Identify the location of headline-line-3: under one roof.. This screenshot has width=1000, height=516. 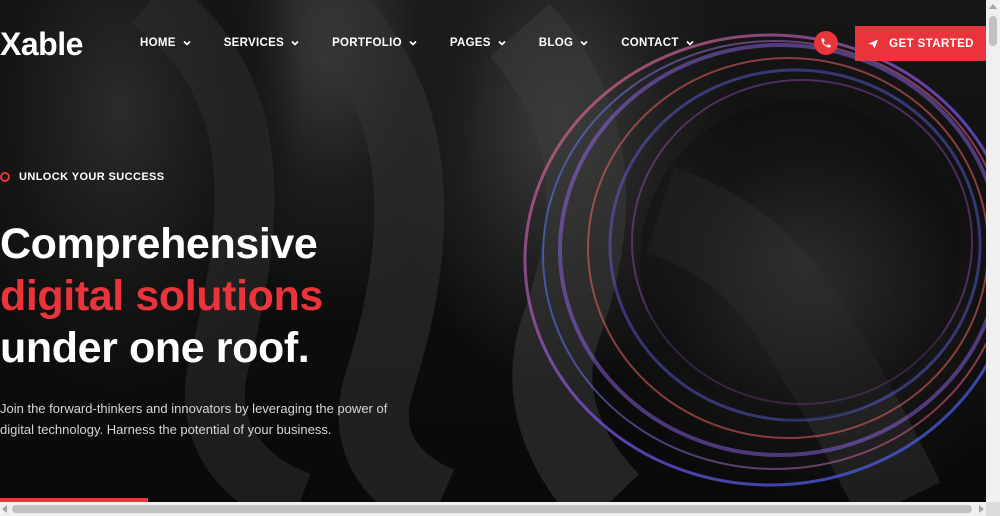
(155, 348).